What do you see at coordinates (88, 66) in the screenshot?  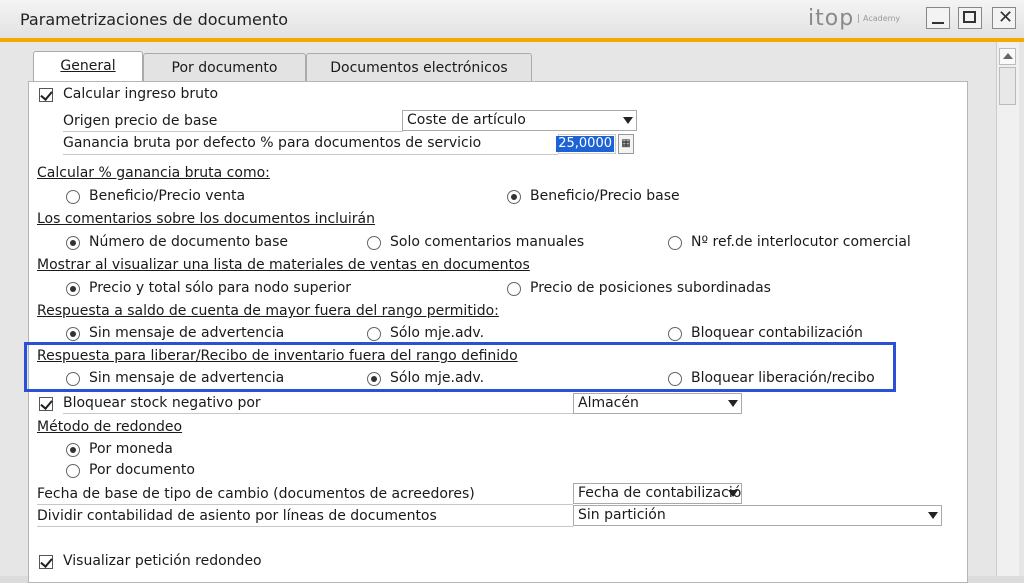 I see `tab-general: General` at bounding box center [88, 66].